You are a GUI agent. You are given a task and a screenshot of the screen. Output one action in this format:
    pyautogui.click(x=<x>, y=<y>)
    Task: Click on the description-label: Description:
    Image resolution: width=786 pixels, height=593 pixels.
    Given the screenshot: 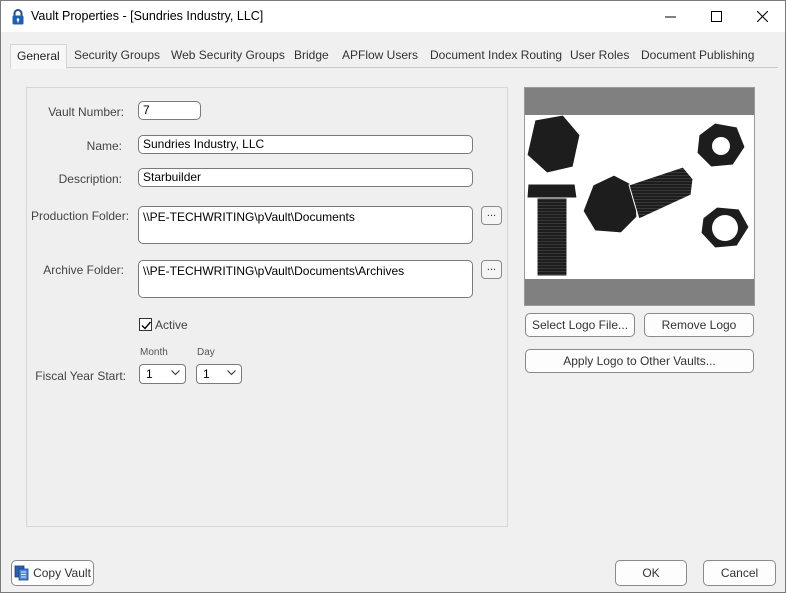 What is the action you would take?
    pyautogui.click(x=90, y=179)
    